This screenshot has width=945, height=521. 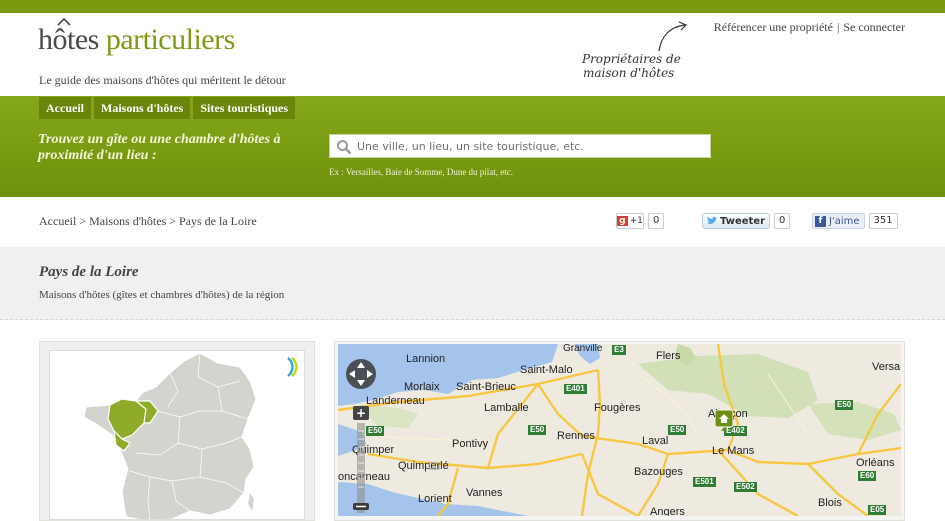 What do you see at coordinates (844, 221) in the screenshot?
I see `facebook-label: J'aime` at bounding box center [844, 221].